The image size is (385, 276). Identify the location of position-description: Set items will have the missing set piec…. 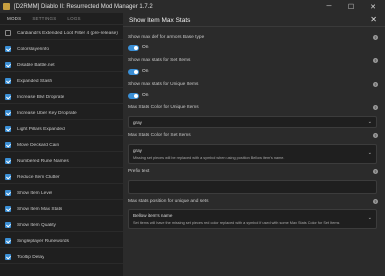
(236, 223).